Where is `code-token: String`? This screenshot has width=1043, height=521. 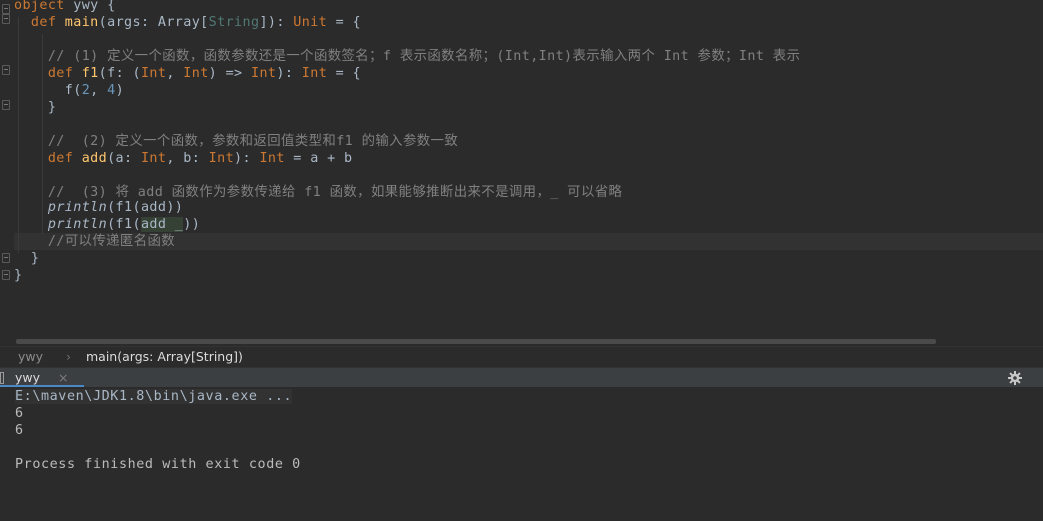 code-token: String is located at coordinates (234, 22).